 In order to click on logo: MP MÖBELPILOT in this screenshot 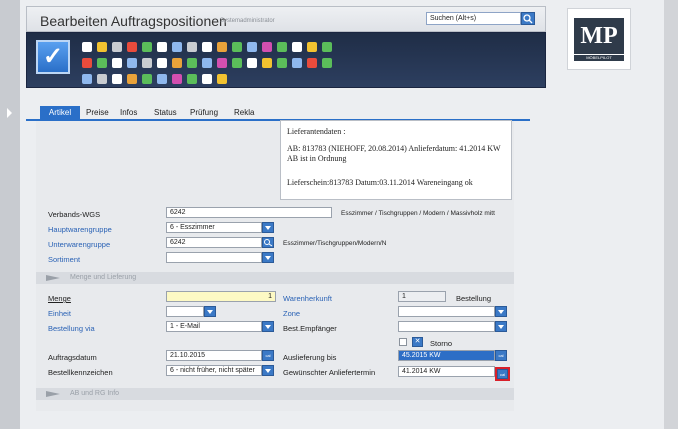, I will do `click(599, 39)`.